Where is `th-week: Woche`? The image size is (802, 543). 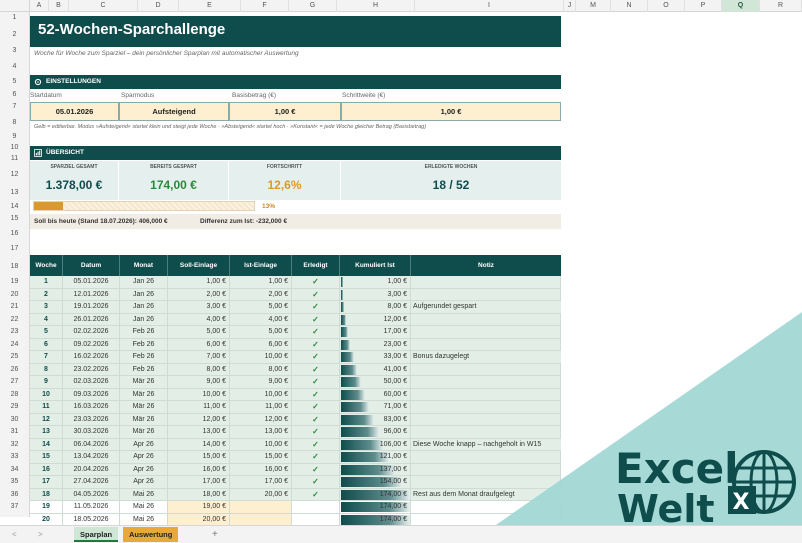 th-week: Woche is located at coordinates (46, 265).